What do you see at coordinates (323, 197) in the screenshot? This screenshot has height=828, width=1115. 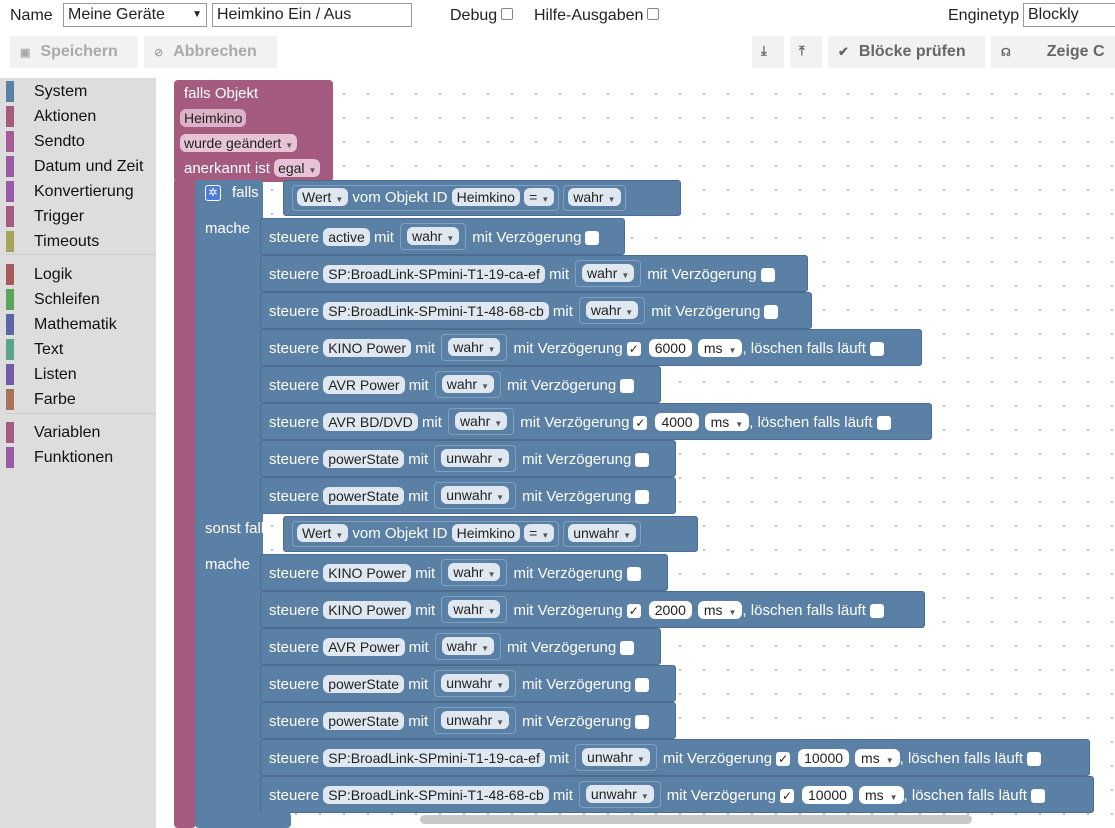 I see `cond1-prop-dropdown: Wert ▼` at bounding box center [323, 197].